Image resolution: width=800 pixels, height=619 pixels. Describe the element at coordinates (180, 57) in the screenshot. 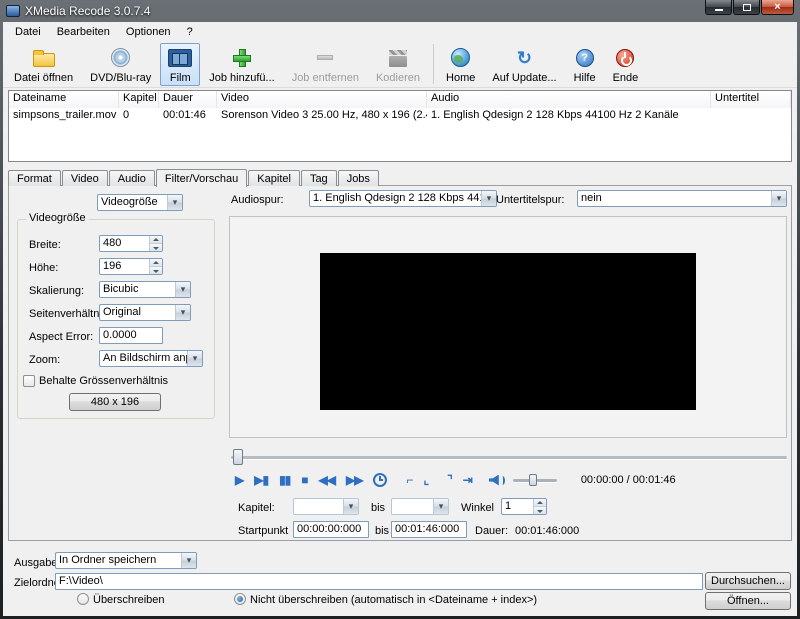

I see `film-icon` at that location.